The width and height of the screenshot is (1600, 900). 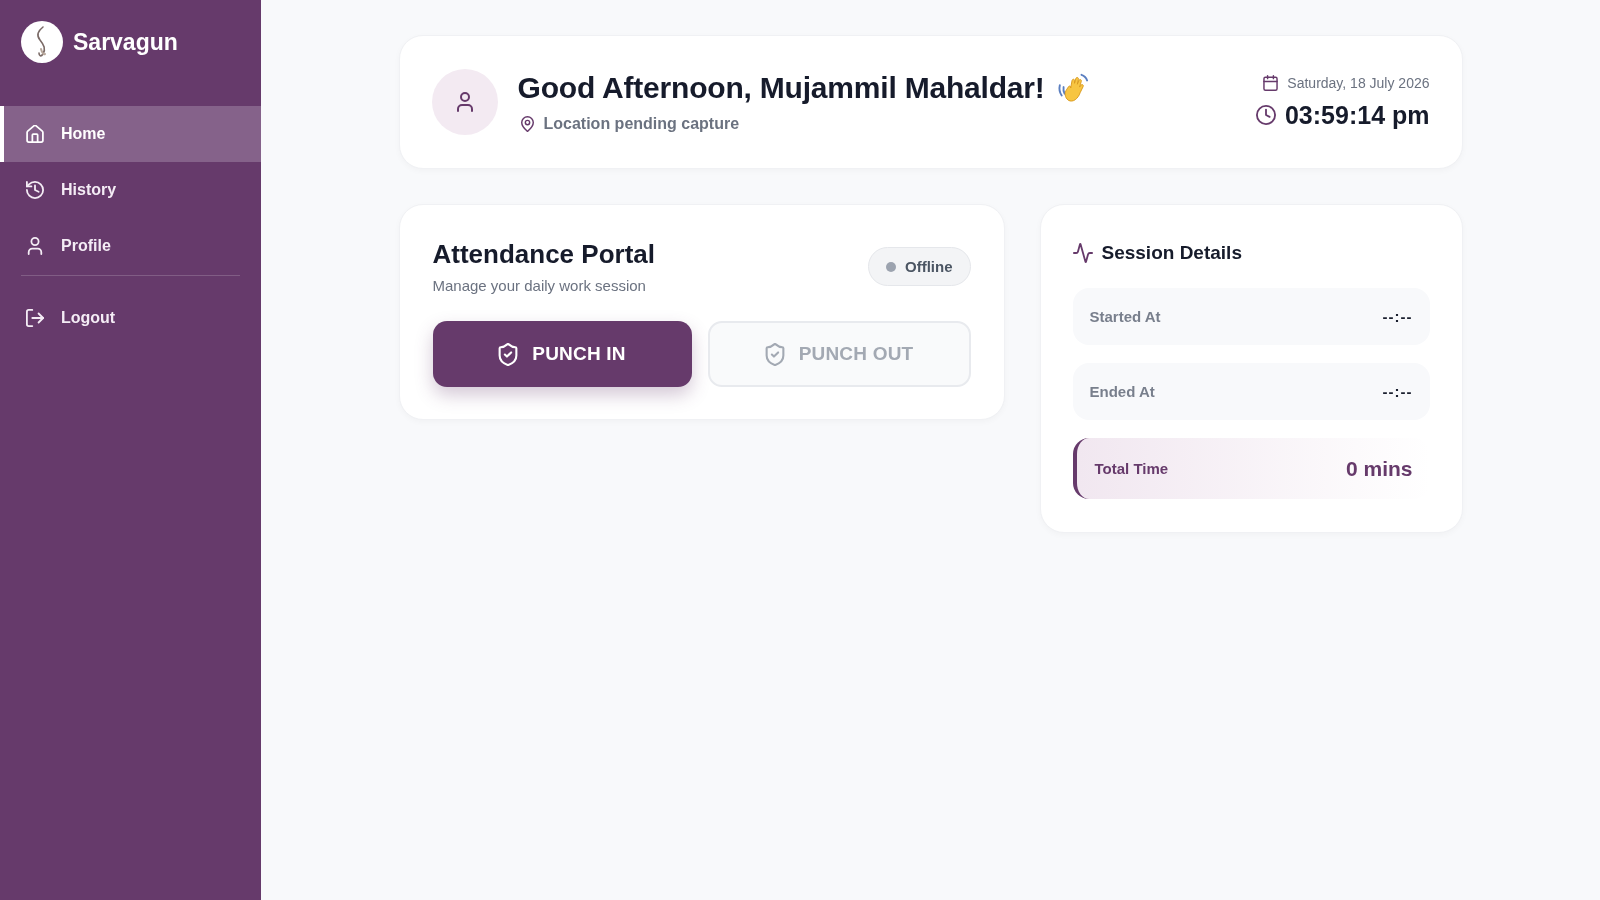 I want to click on card-subtitle: Manage your daily work session, so click(x=539, y=286).